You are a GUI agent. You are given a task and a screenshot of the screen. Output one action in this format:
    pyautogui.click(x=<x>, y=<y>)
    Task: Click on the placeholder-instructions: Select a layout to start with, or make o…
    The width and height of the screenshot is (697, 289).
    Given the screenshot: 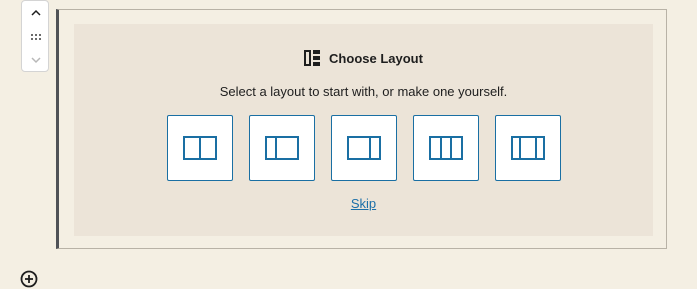 What is the action you would take?
    pyautogui.click(x=363, y=91)
    